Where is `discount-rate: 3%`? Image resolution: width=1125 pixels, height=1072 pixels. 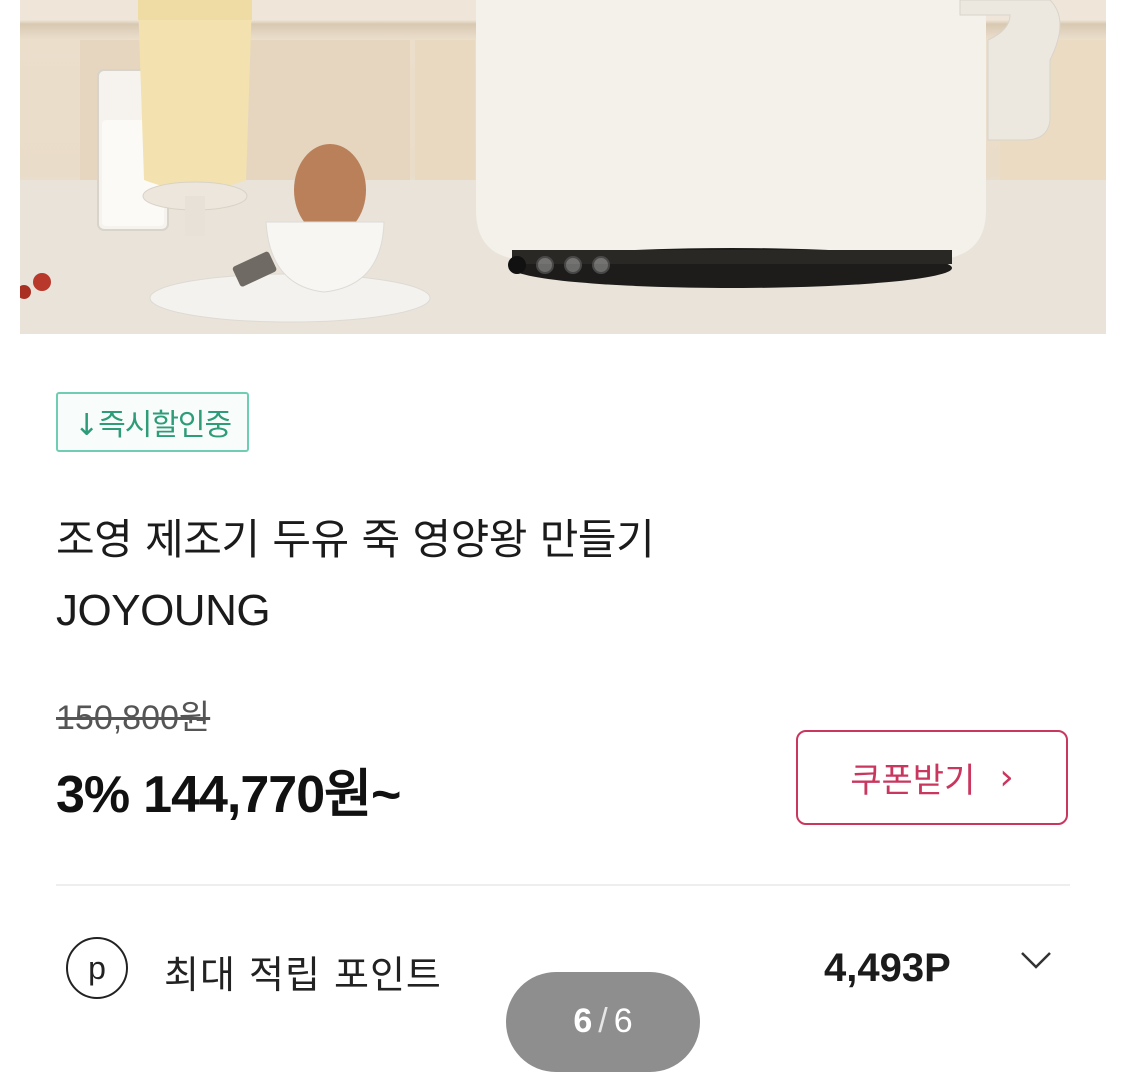
discount-rate: 3% is located at coordinates (93, 795).